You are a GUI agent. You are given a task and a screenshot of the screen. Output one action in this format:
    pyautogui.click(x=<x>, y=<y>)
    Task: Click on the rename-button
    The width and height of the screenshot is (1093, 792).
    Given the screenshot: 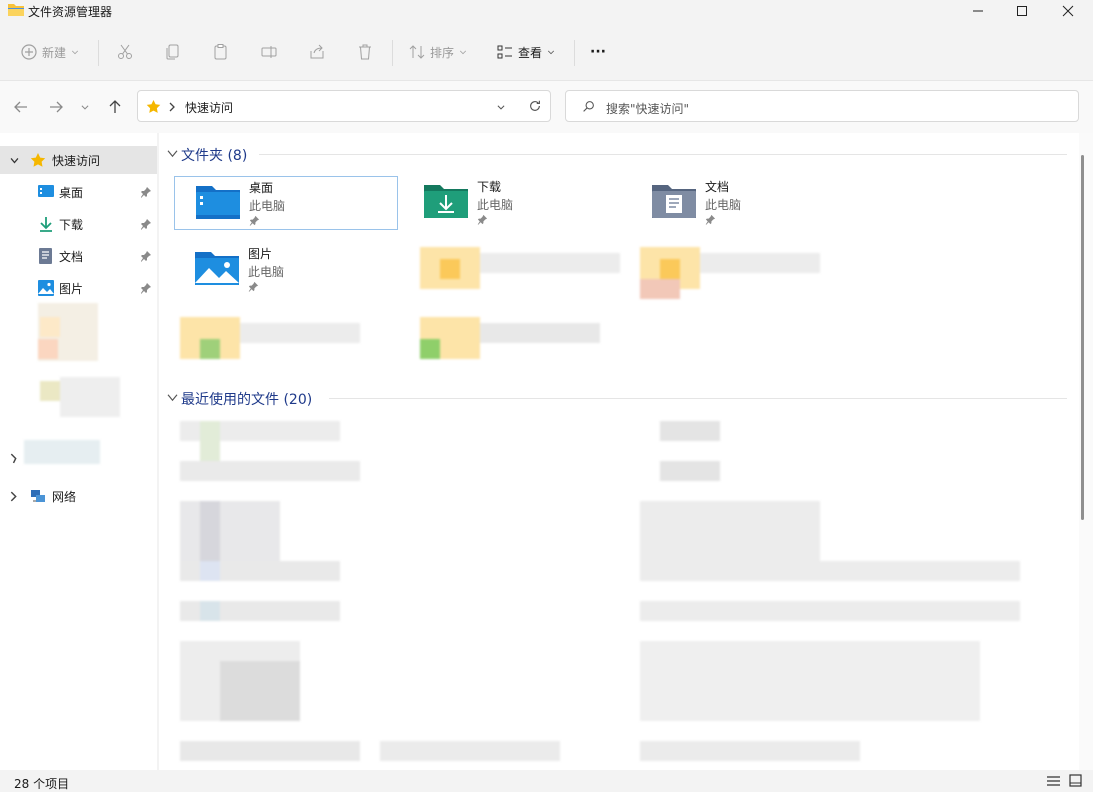 What is the action you would take?
    pyautogui.click(x=269, y=52)
    